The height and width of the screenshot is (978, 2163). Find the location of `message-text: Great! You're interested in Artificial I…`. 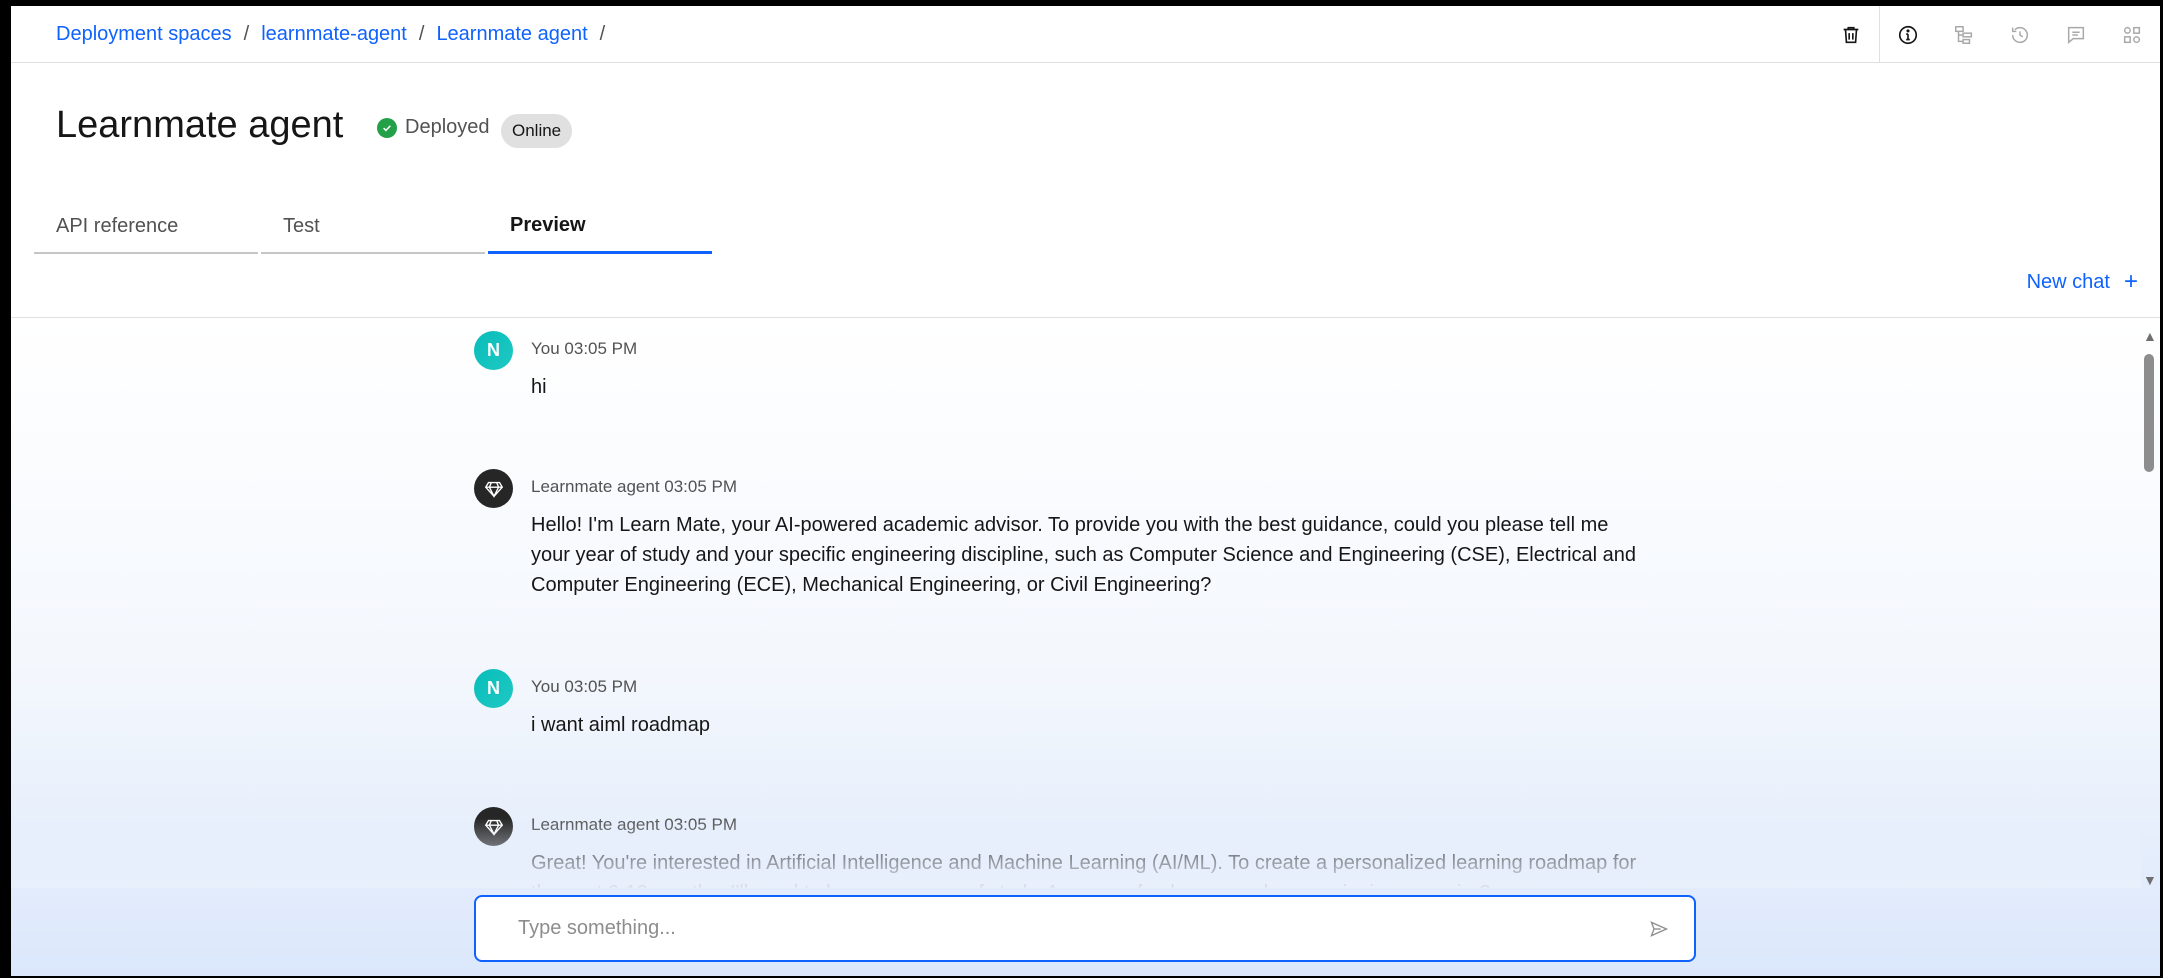

message-text: Great! You're interested in Artificial I… is located at coordinates (1084, 870).